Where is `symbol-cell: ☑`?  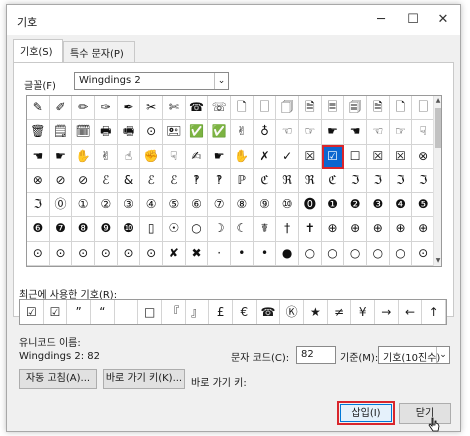 symbol-cell: ☑ is located at coordinates (333, 156).